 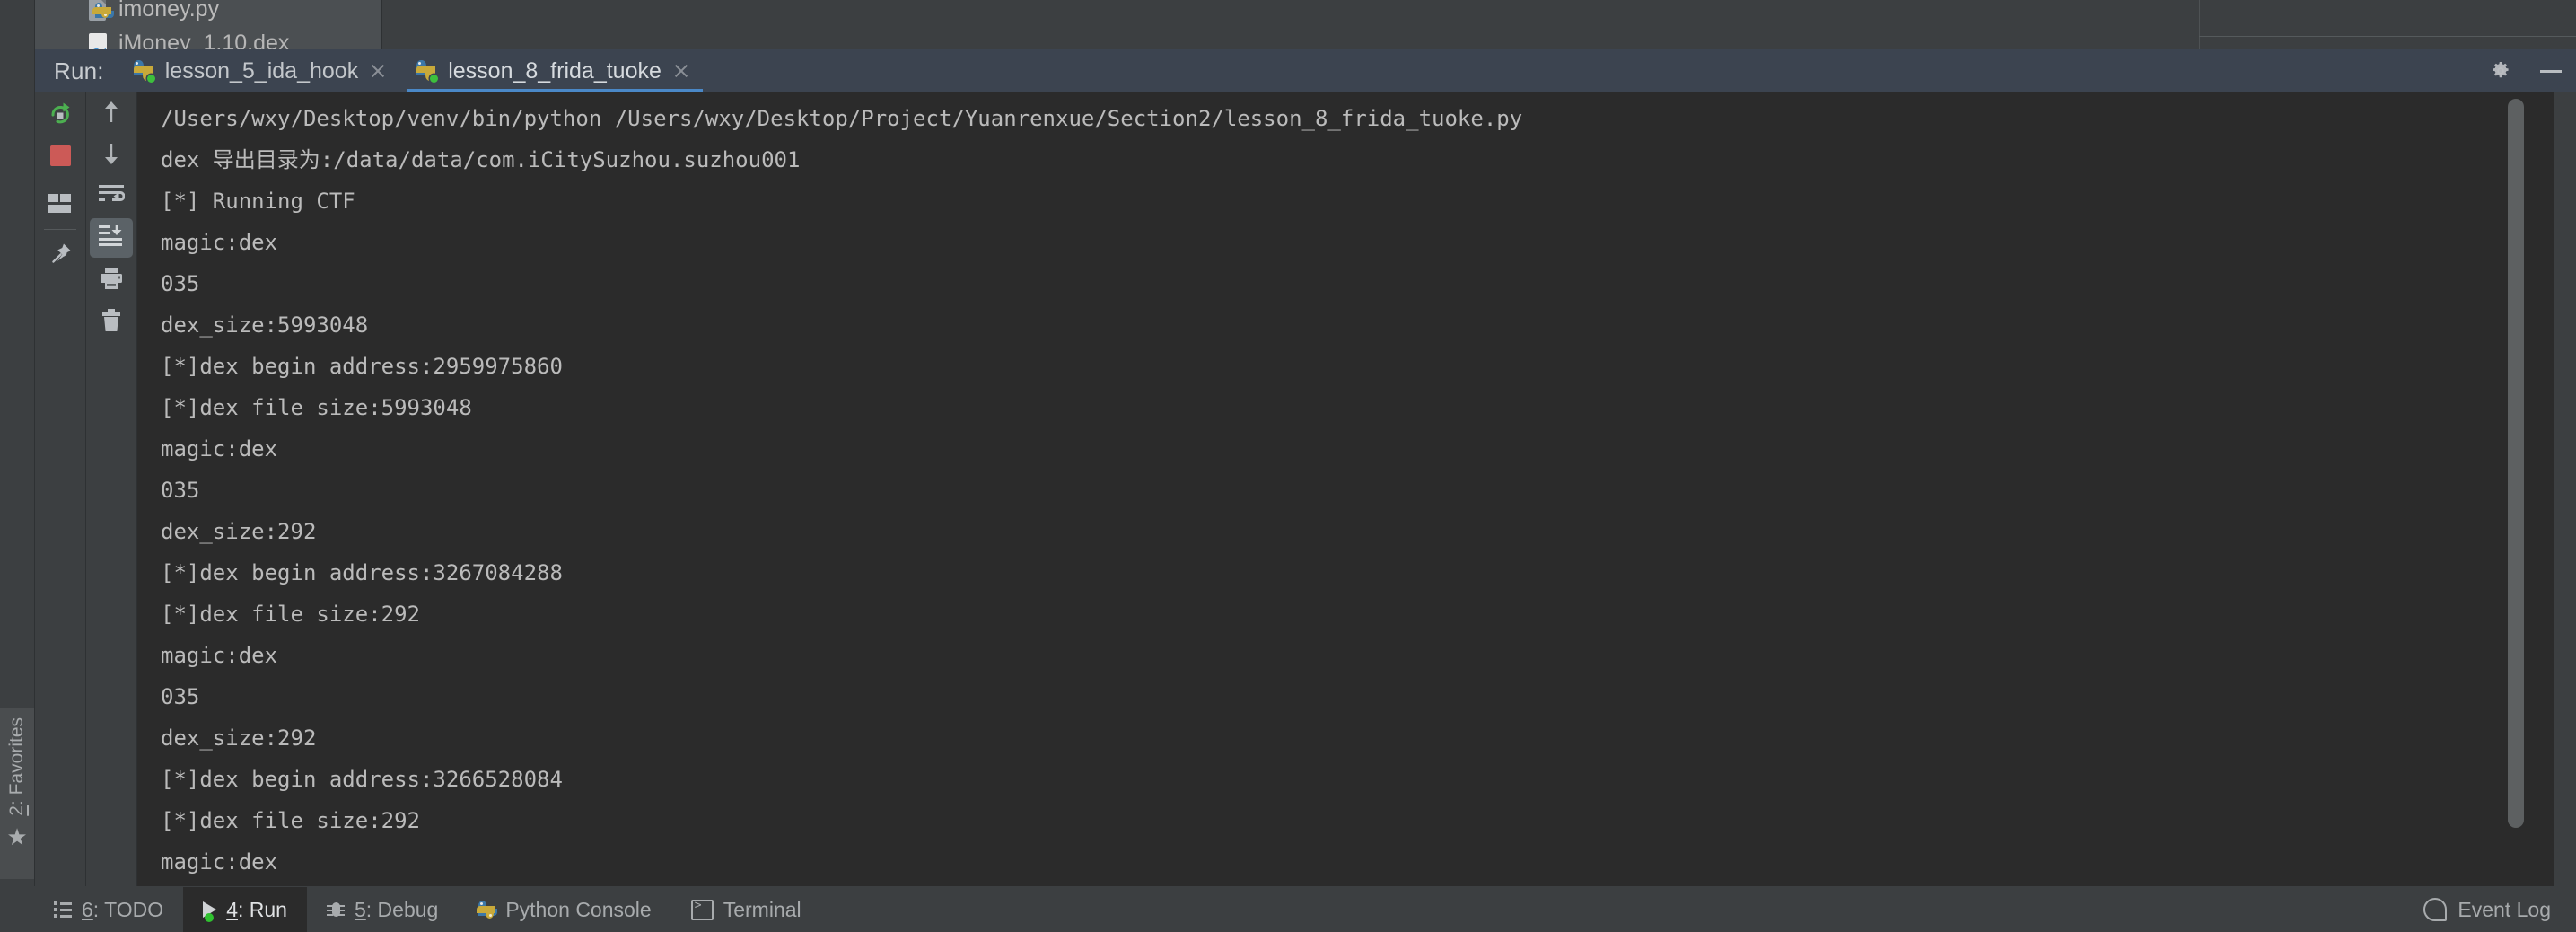 What do you see at coordinates (262, 909) in the screenshot?
I see `status-item-label: : Run` at bounding box center [262, 909].